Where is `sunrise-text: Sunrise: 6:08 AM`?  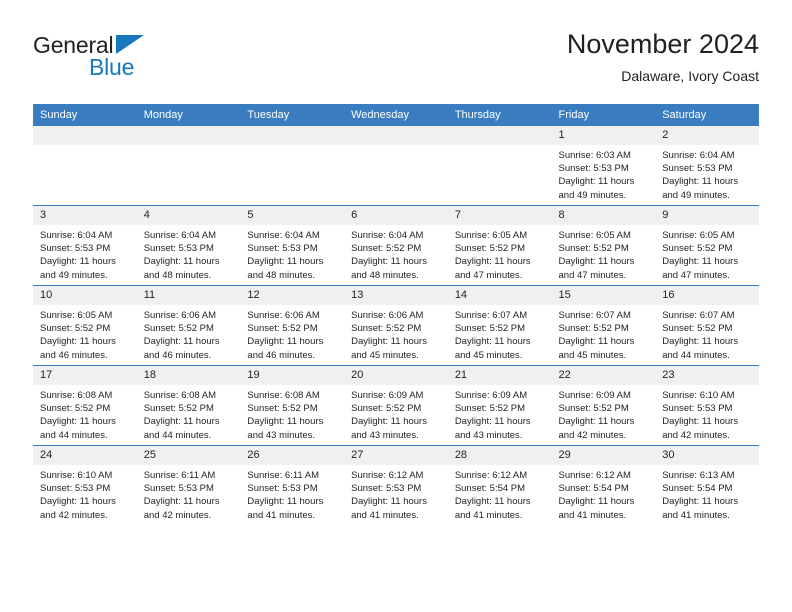
sunrise-text: Sunrise: 6:08 AM is located at coordinates (283, 395).